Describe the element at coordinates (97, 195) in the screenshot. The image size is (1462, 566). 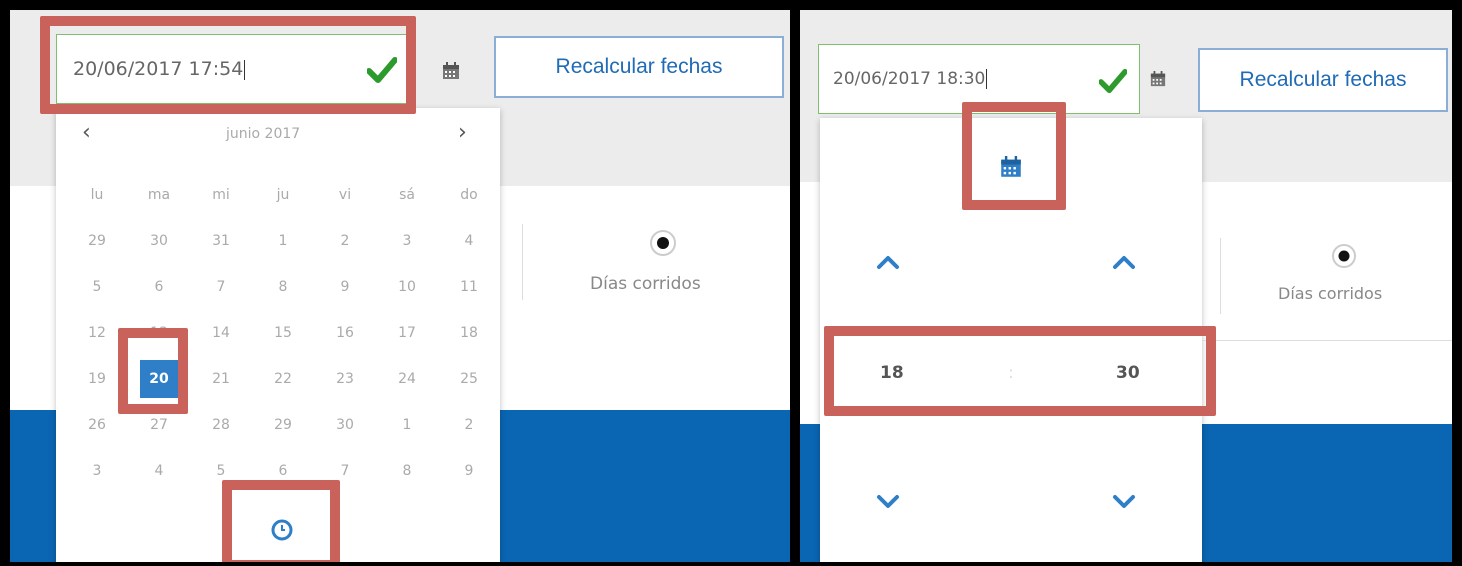
I see `weekday-header: lu` at that location.